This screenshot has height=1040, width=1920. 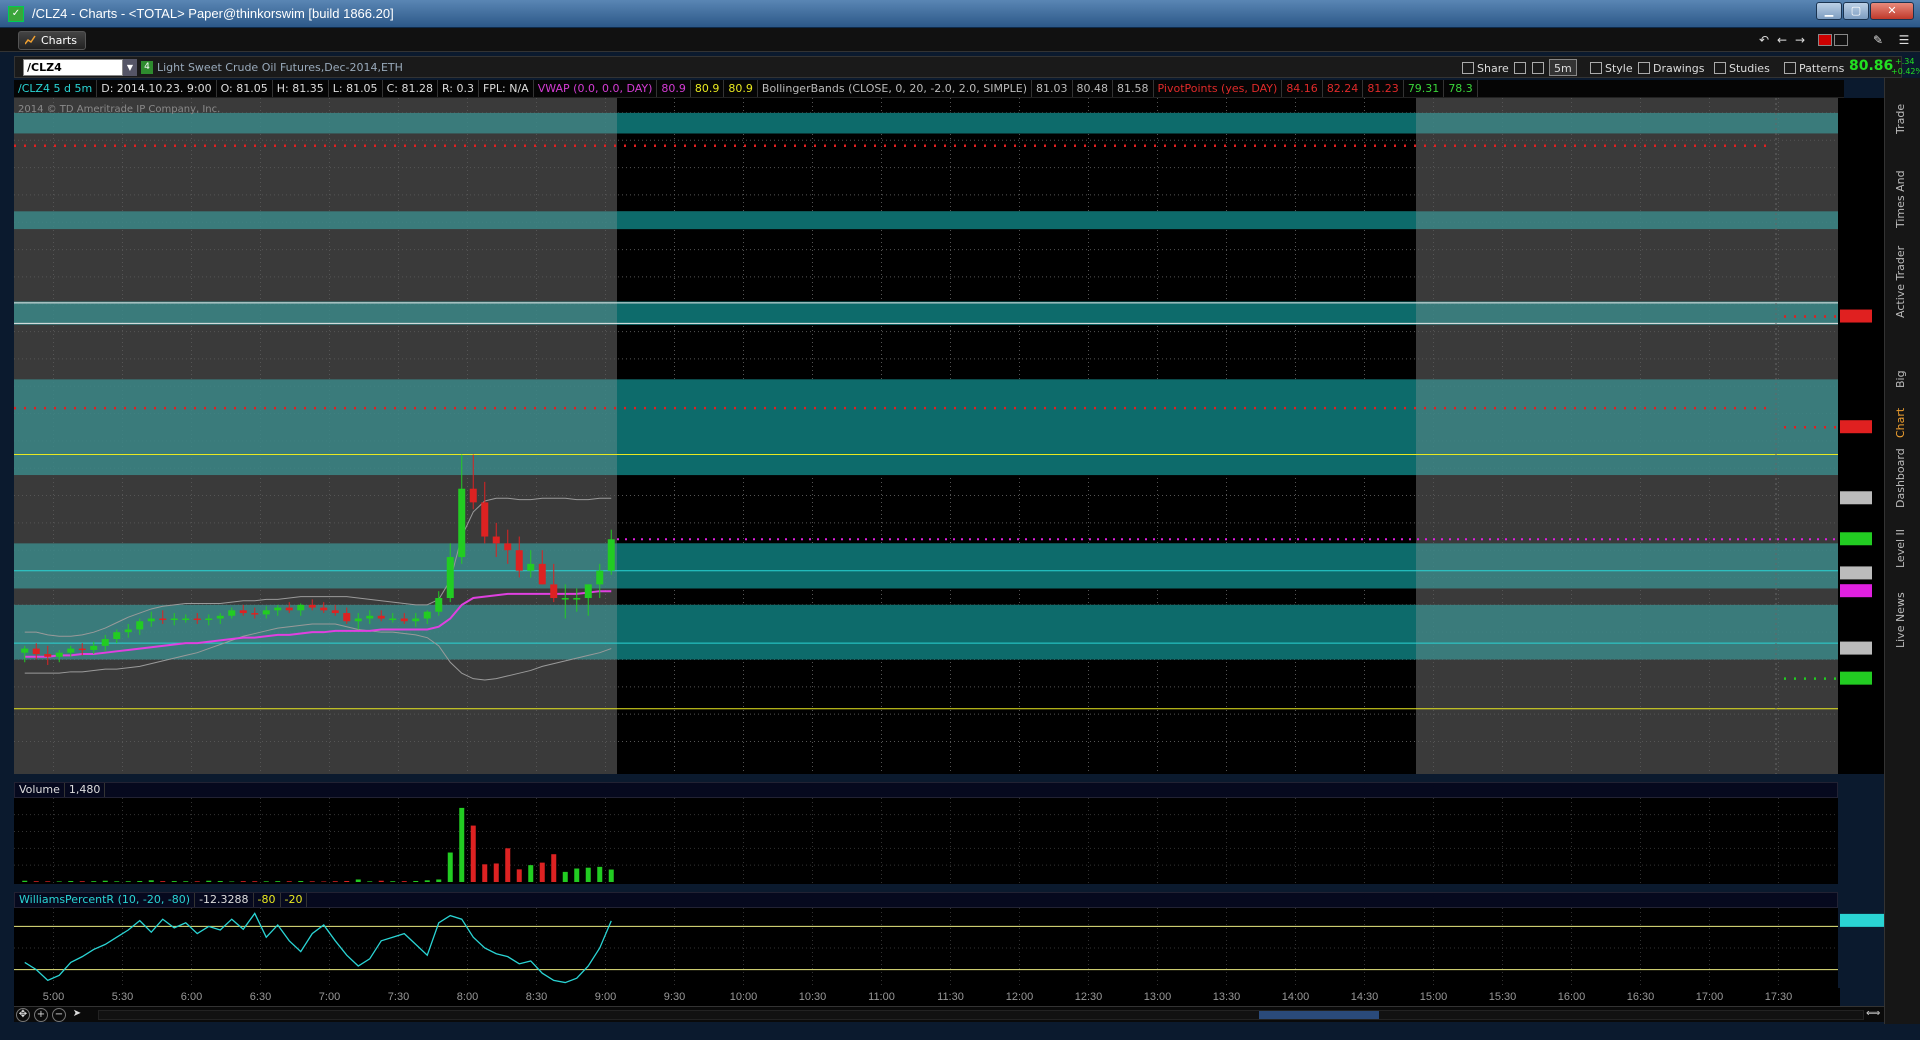 I want to click on pivotpoints-study-label: PivotPoints (yes, DAY), so click(x=1218, y=88).